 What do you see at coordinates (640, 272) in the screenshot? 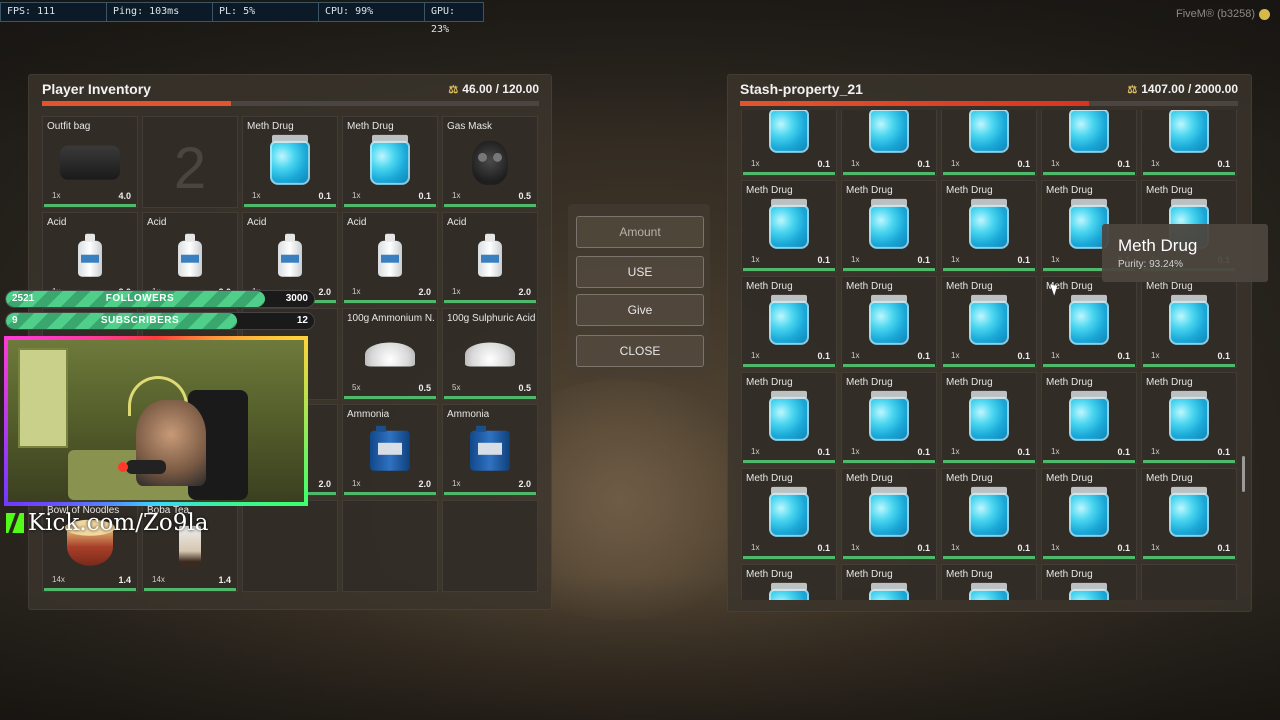
I see `use-button: USE` at bounding box center [640, 272].